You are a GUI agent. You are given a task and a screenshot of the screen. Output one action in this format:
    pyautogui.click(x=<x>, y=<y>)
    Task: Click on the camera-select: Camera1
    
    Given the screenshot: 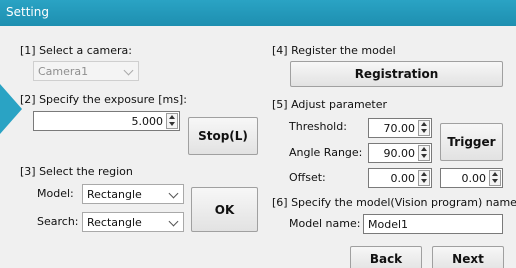 What is the action you would take?
    pyautogui.click(x=86, y=71)
    